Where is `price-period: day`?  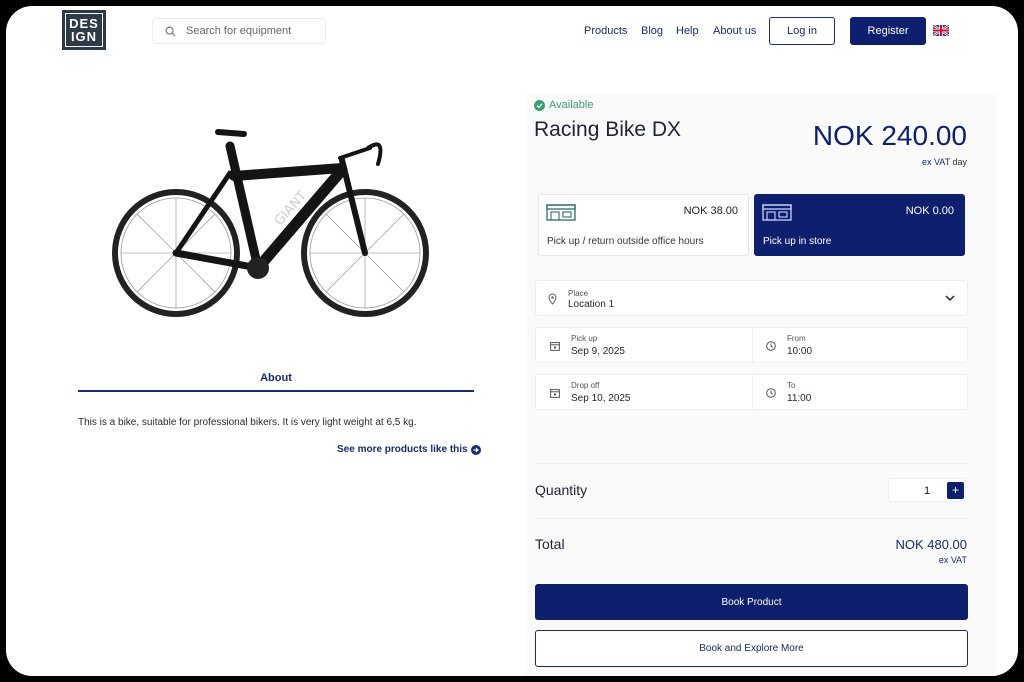 price-period: day is located at coordinates (959, 162).